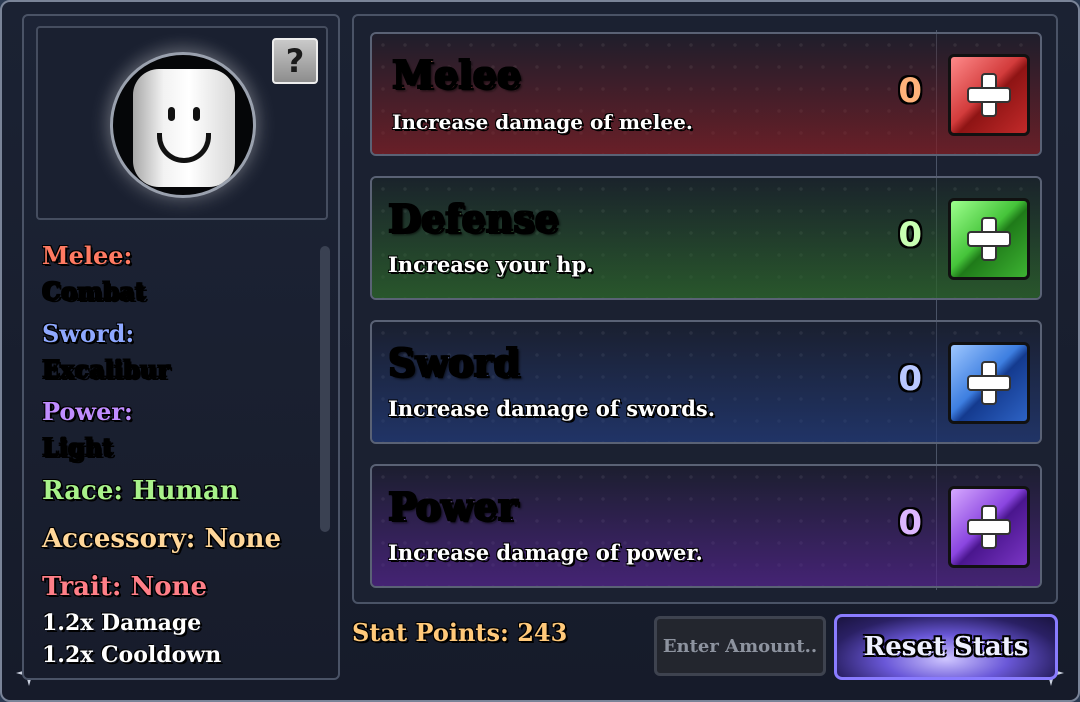 The image size is (1080, 702). What do you see at coordinates (946, 647) in the screenshot?
I see `reset-stats-button: Reset Stats` at bounding box center [946, 647].